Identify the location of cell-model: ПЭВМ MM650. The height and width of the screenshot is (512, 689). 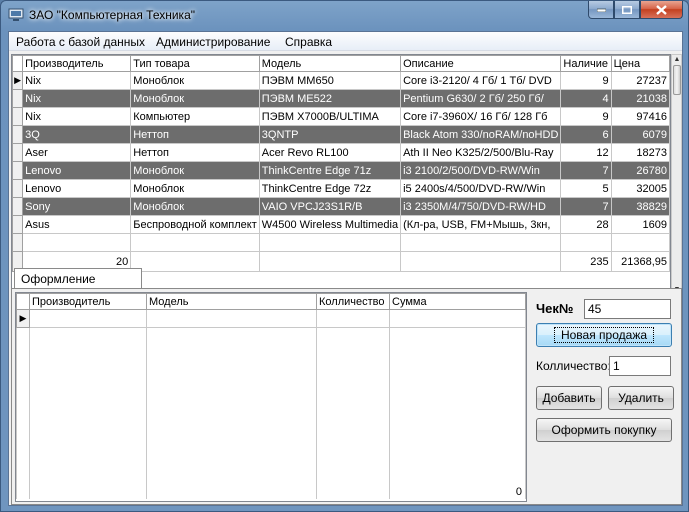
(330, 80).